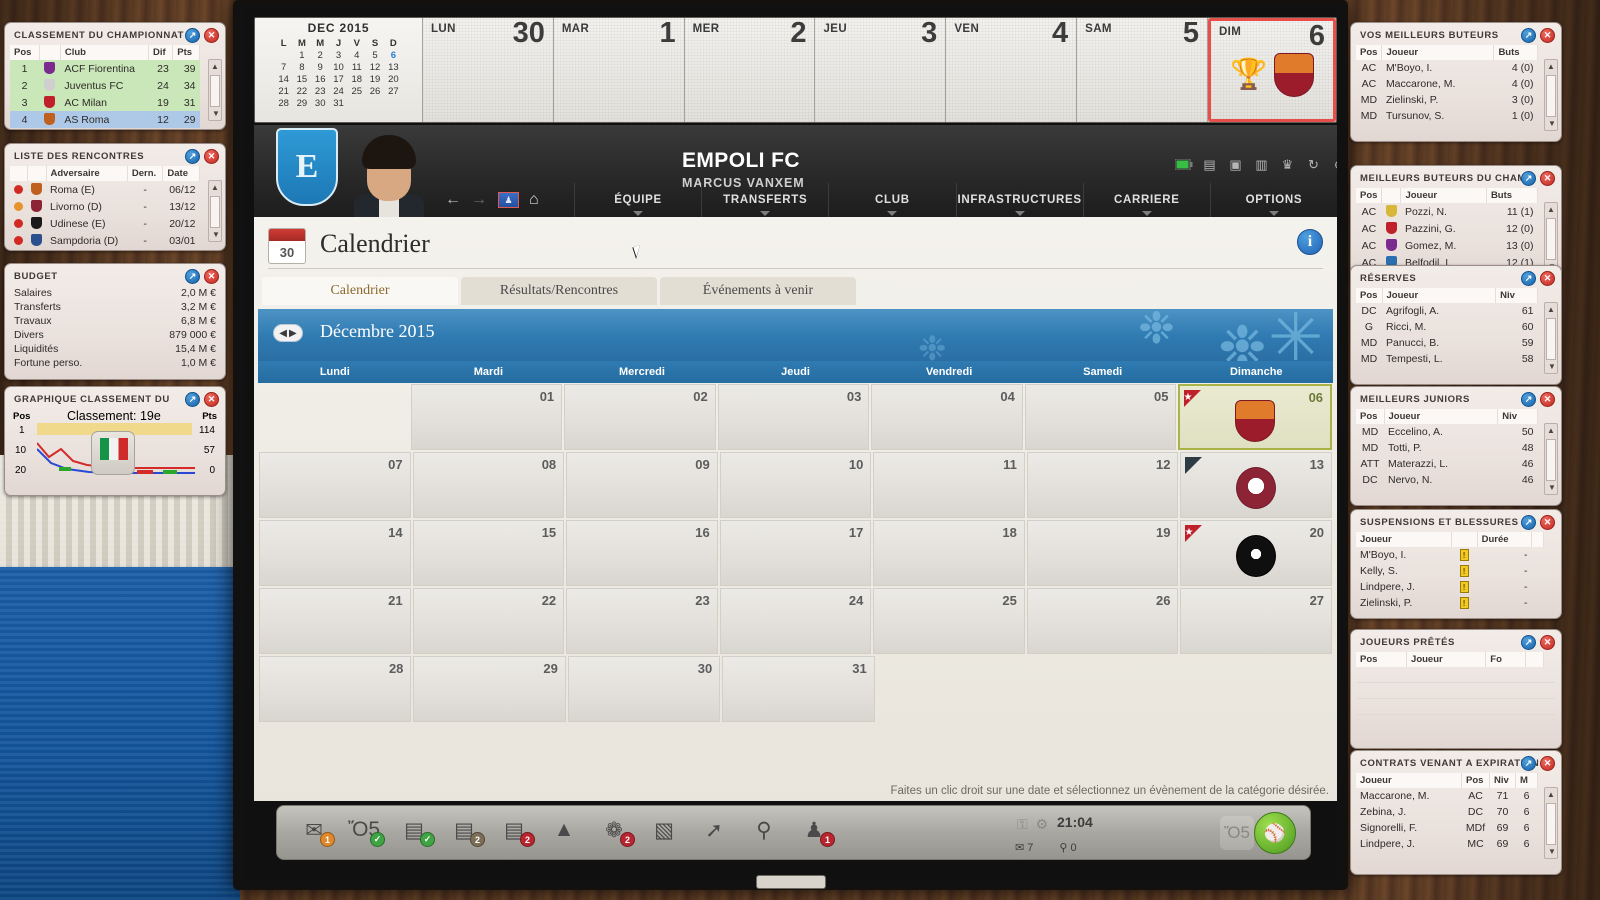 The height and width of the screenshot is (900, 1600). What do you see at coordinates (320, 103) in the screenshot?
I see `mini-day: 30` at bounding box center [320, 103].